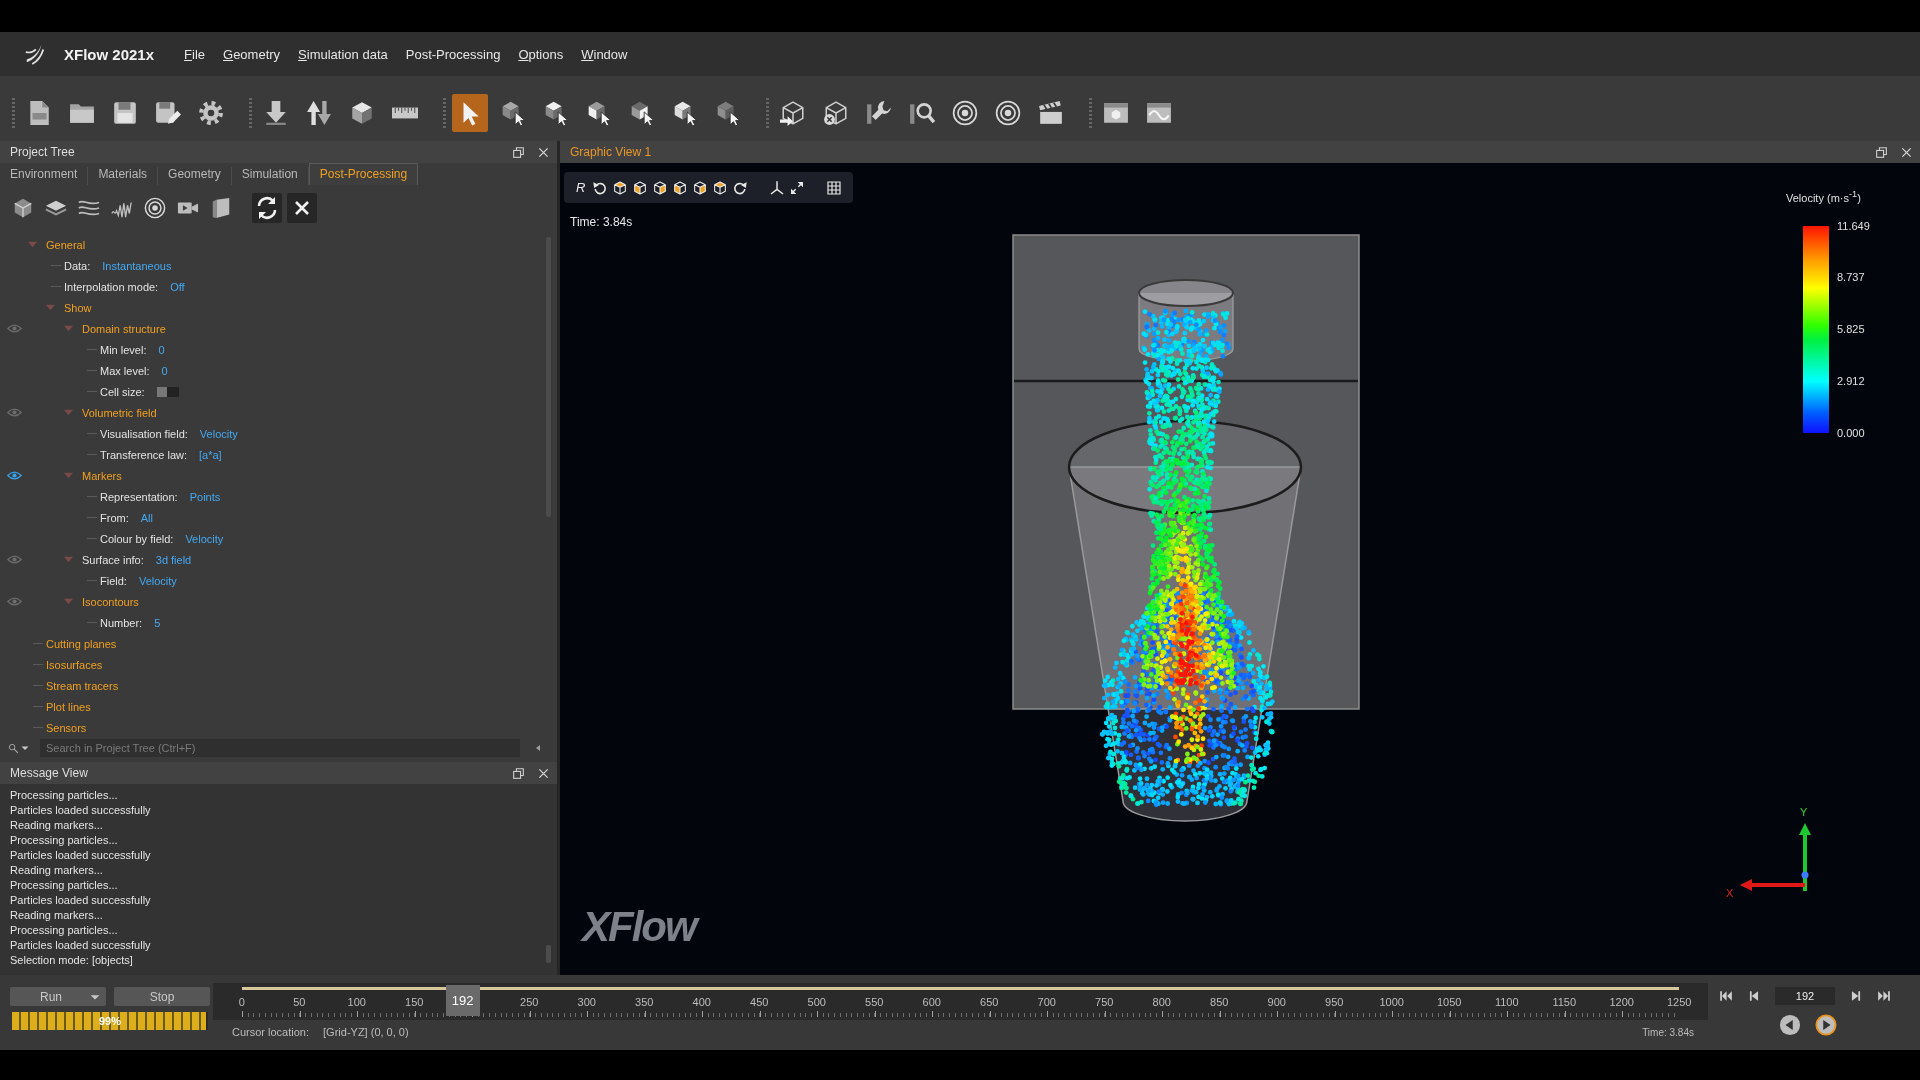 Image resolution: width=1920 pixels, height=1080 pixels. Describe the element at coordinates (604, 54) in the screenshot. I see `menu-item: Window` at that location.